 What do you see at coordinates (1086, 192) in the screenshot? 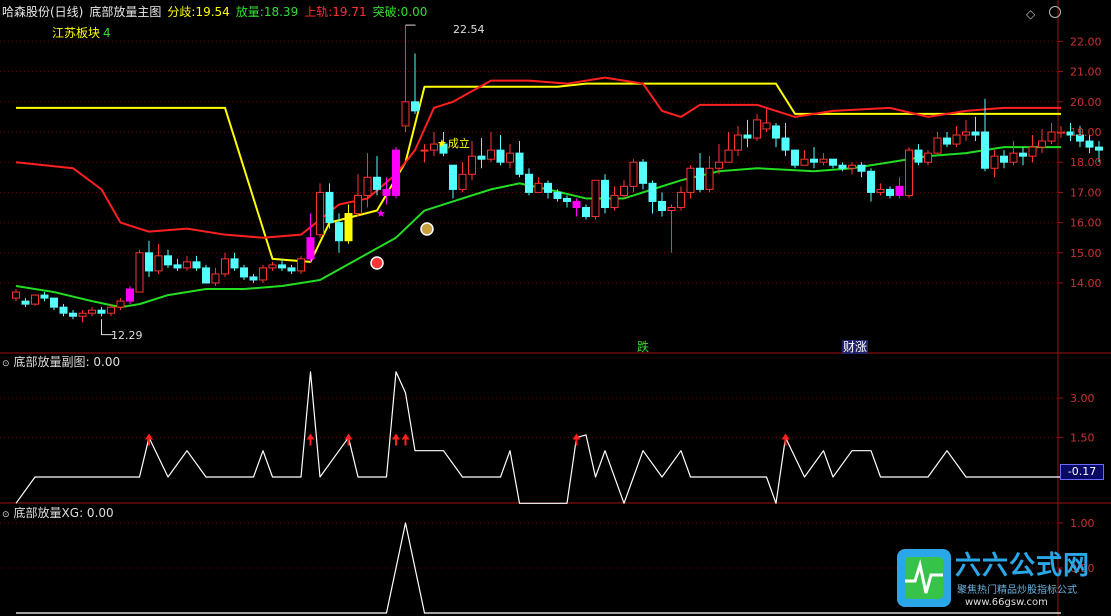
I see `price-tick-label: 17.00` at bounding box center [1086, 192].